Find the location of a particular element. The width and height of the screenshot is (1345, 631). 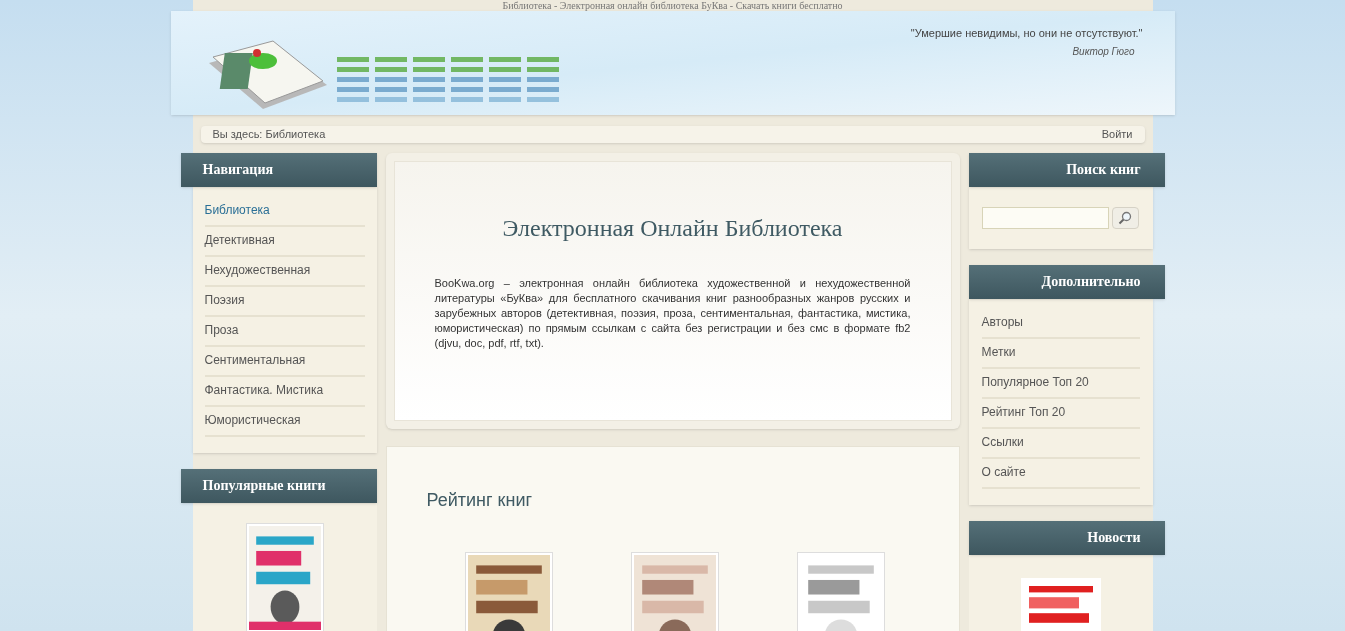

extra-link: Популярное Топ 20 is located at coordinates (1060, 383).